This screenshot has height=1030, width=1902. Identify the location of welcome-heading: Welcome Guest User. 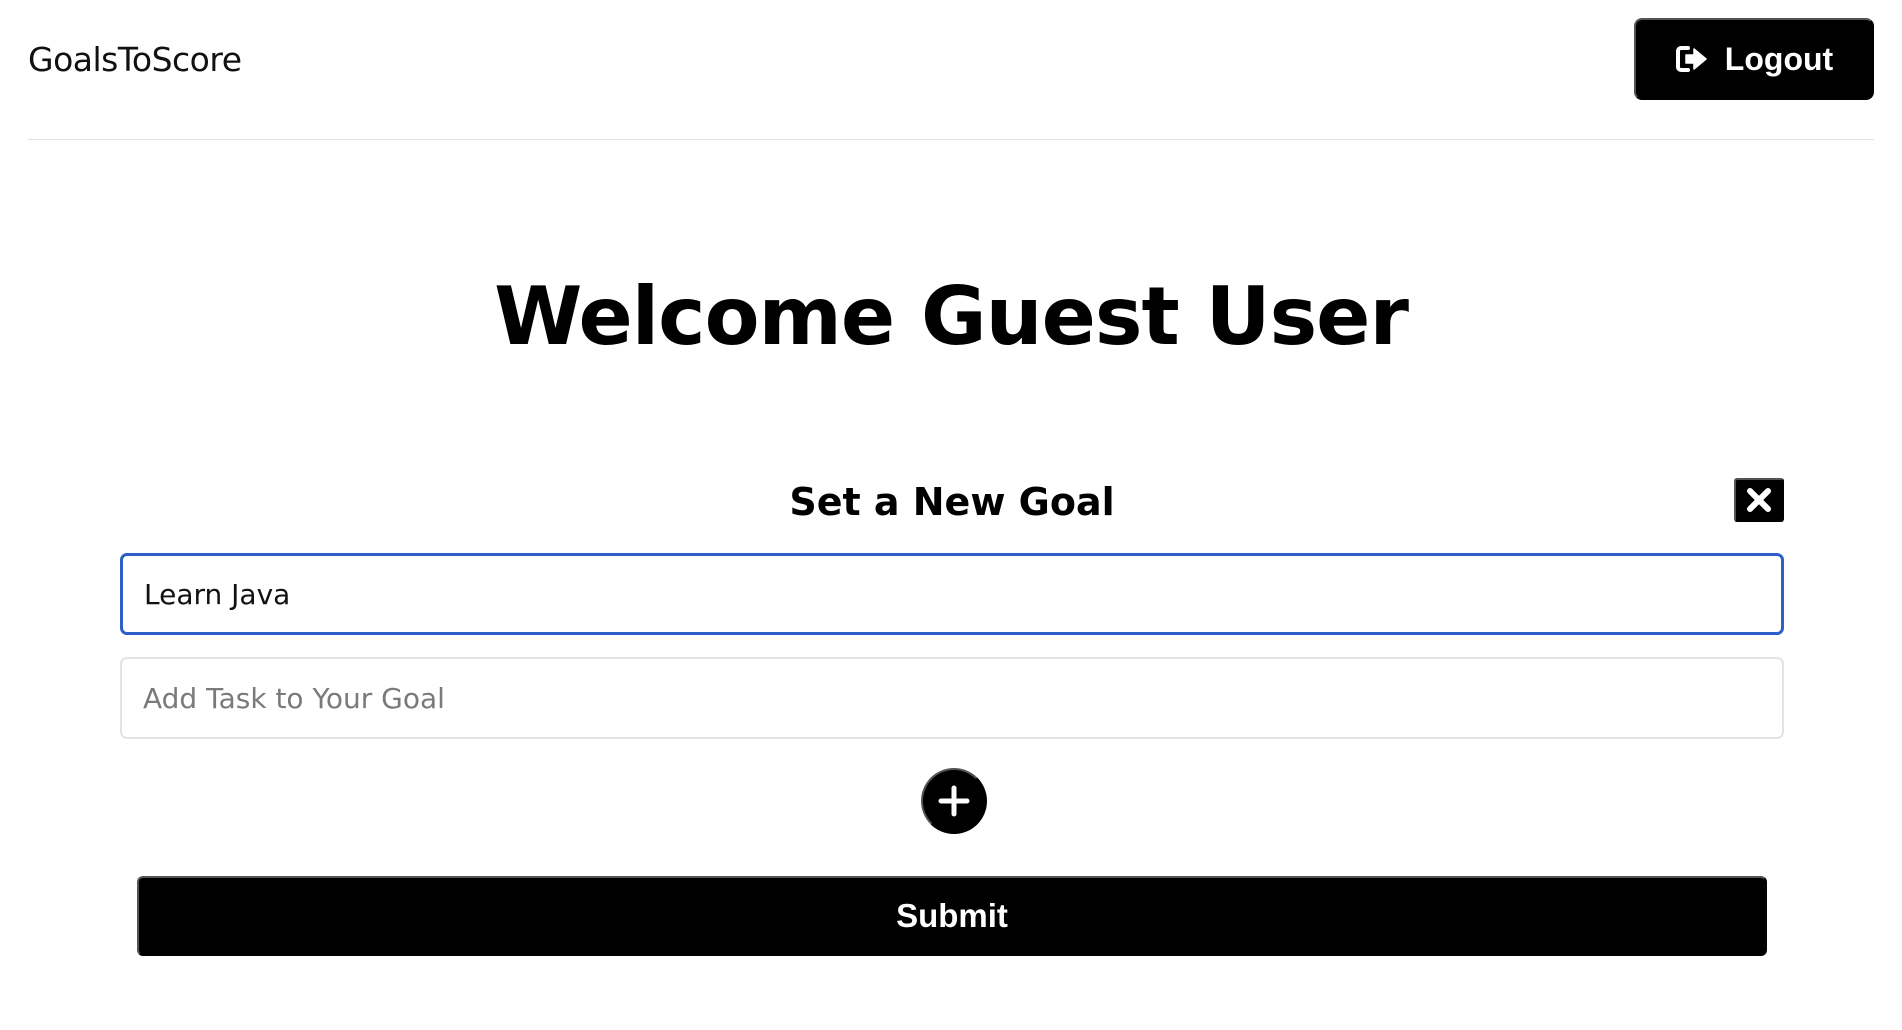
(951, 316).